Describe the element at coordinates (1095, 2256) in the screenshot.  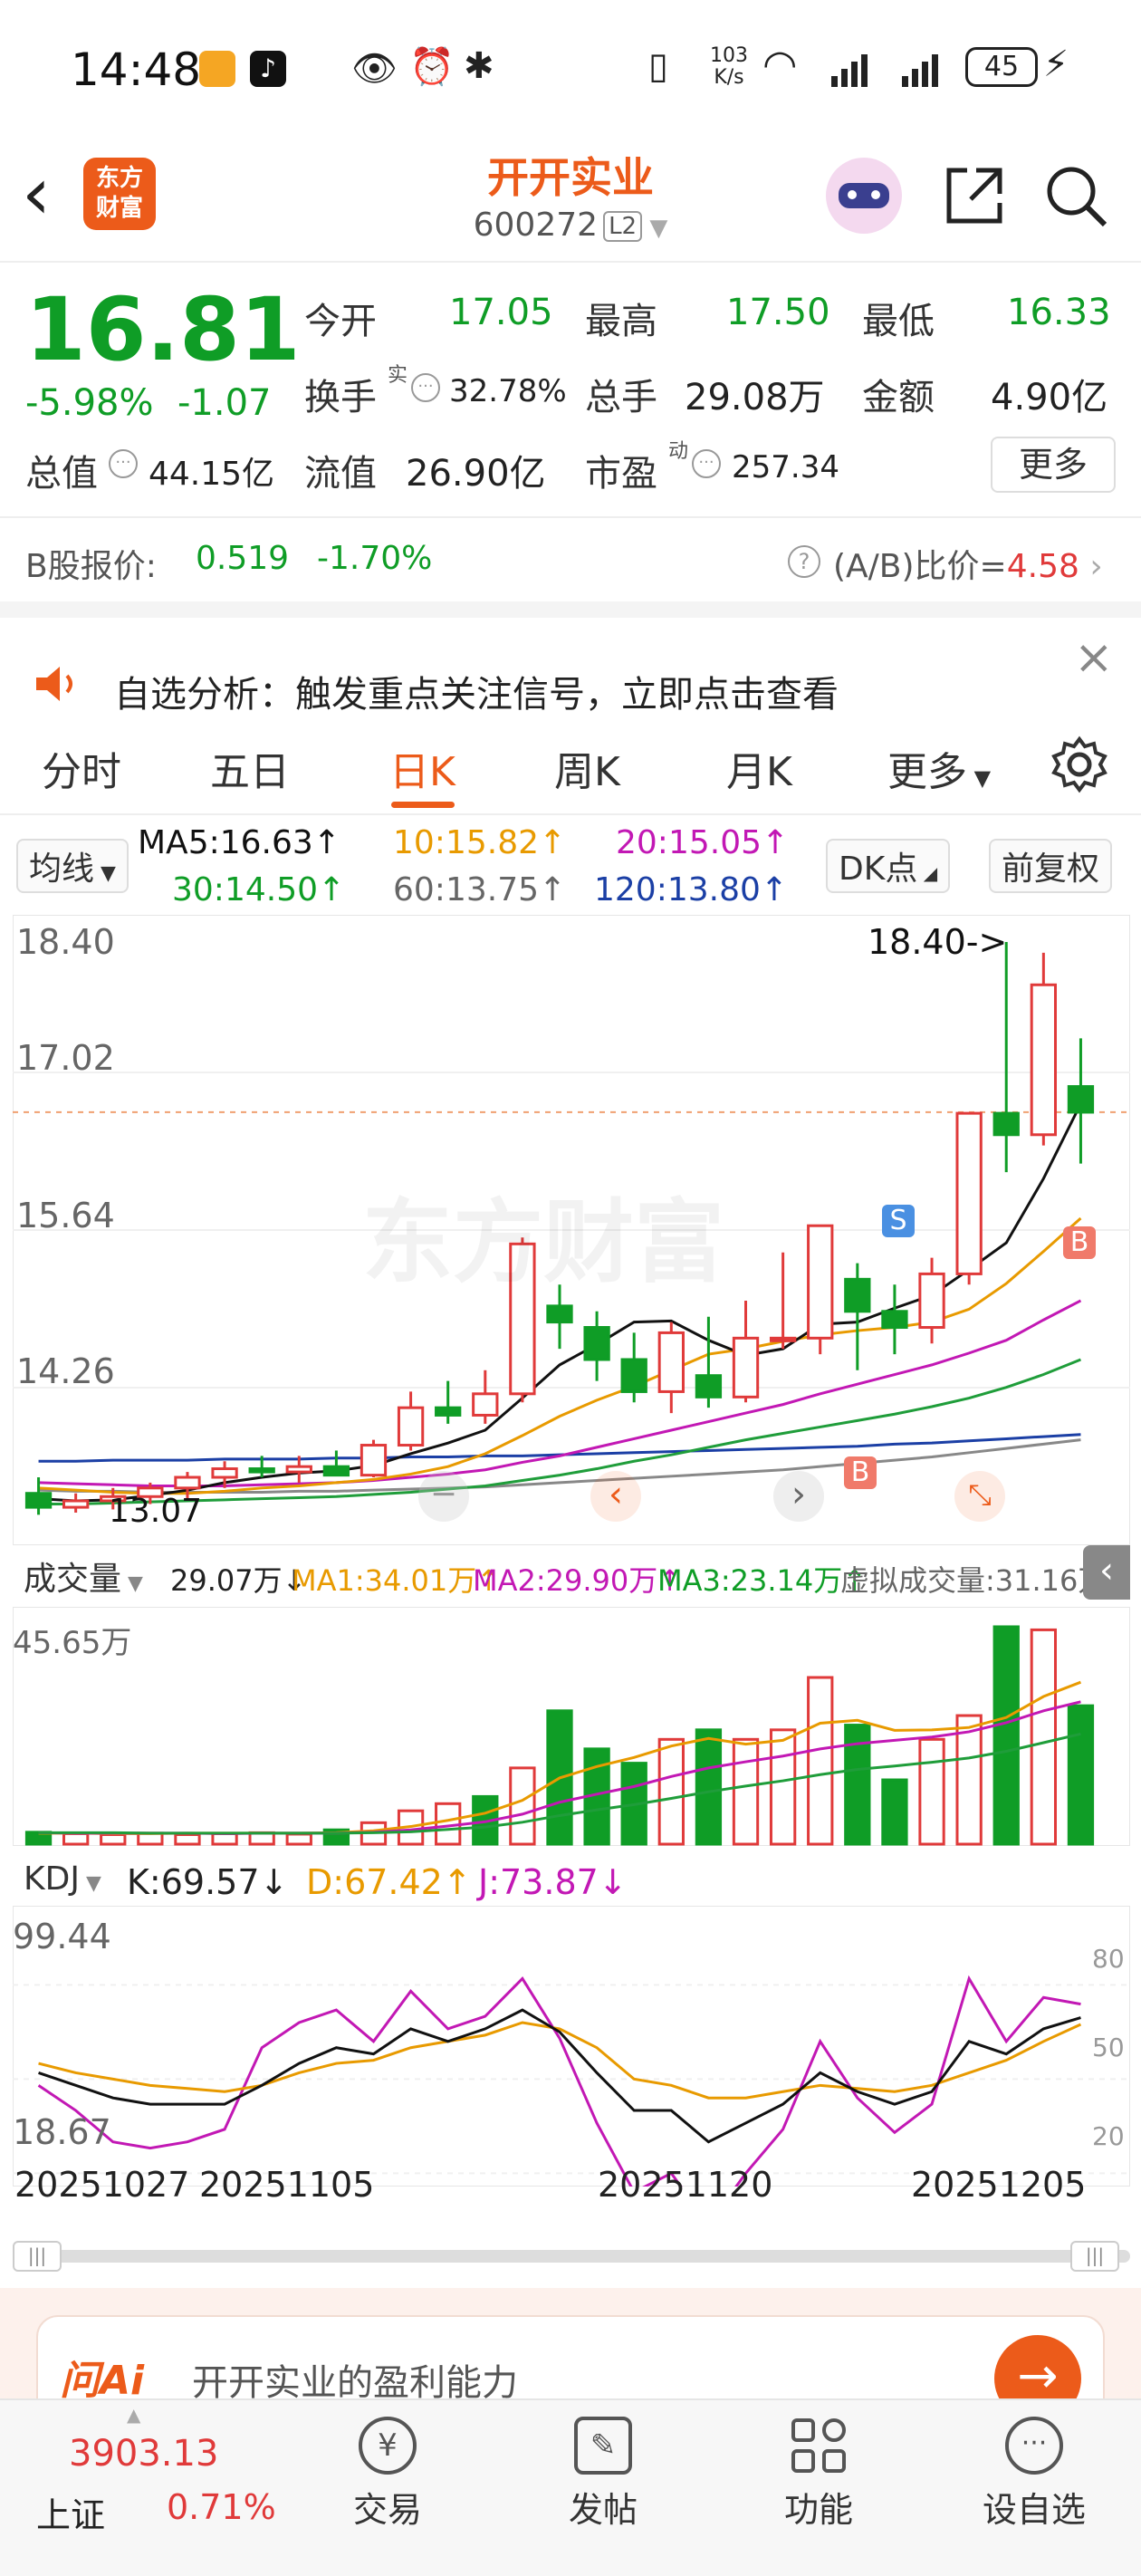
I see `range-handle-right: |||` at that location.